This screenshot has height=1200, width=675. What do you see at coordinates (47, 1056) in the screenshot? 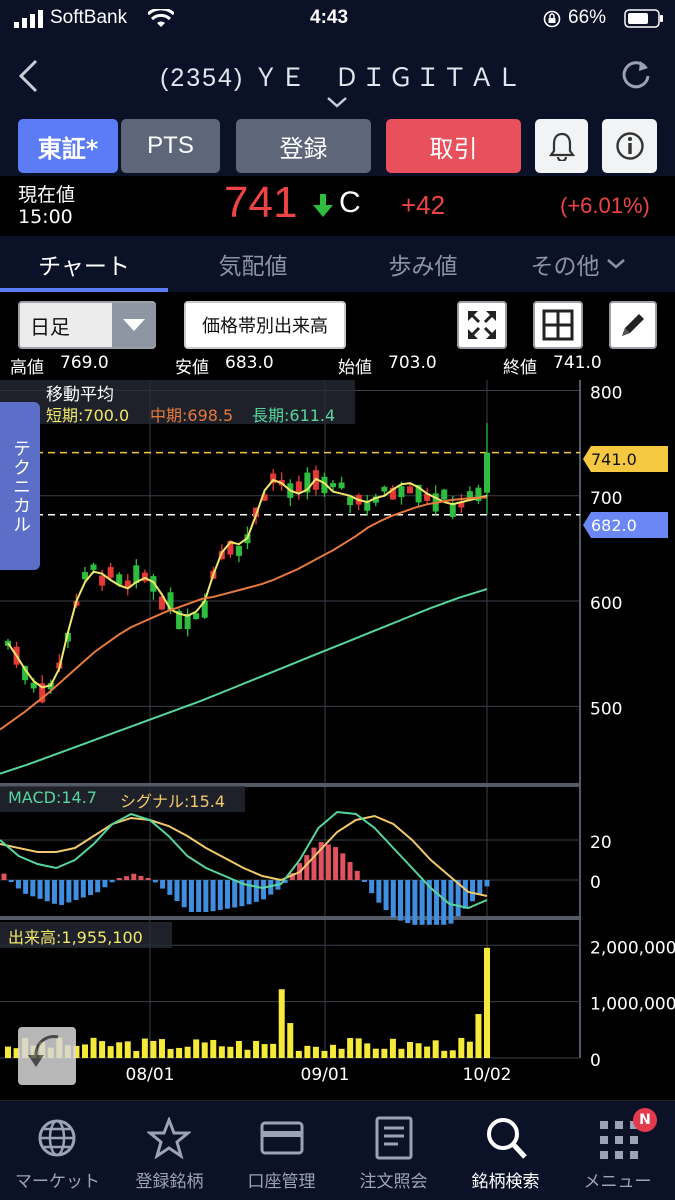
I see `scroll-back-button` at bounding box center [47, 1056].